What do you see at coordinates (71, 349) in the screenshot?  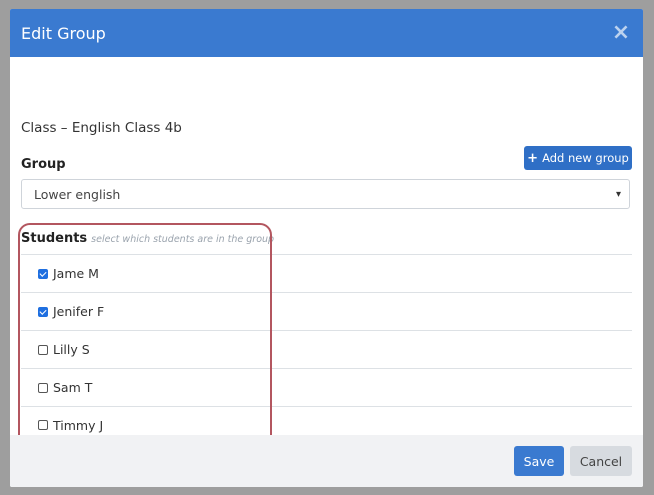 I see `student-name: Lilly S` at bounding box center [71, 349].